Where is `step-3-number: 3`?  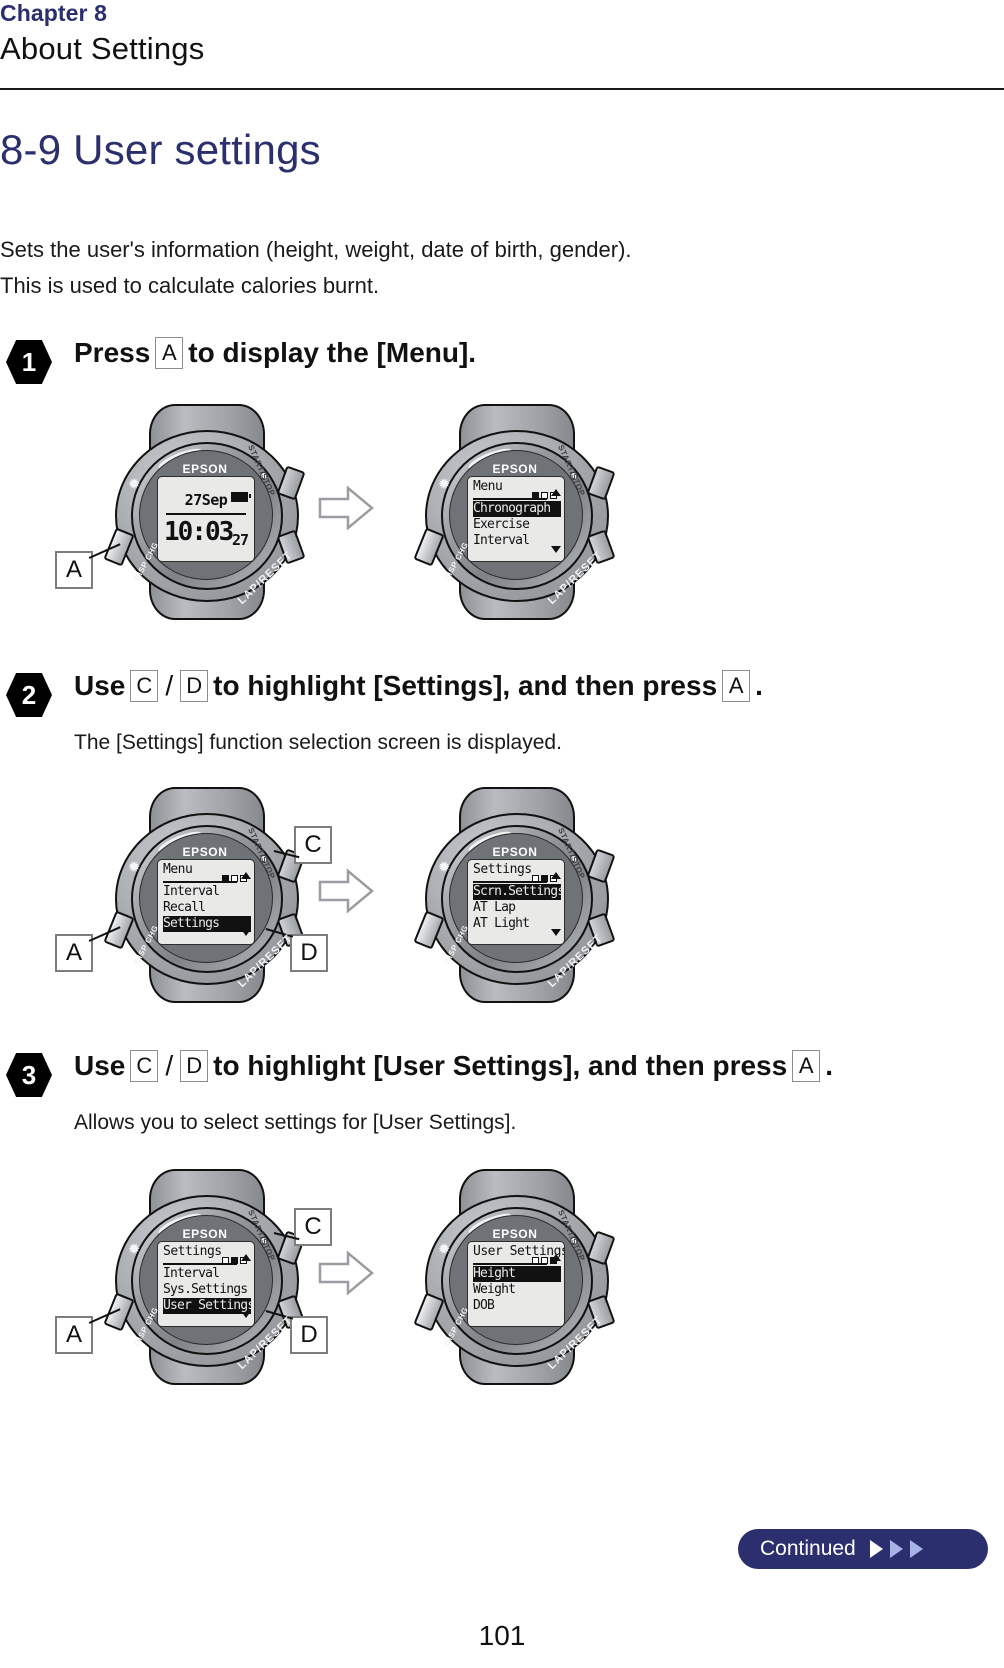 step-3-number: 3 is located at coordinates (29, 1075).